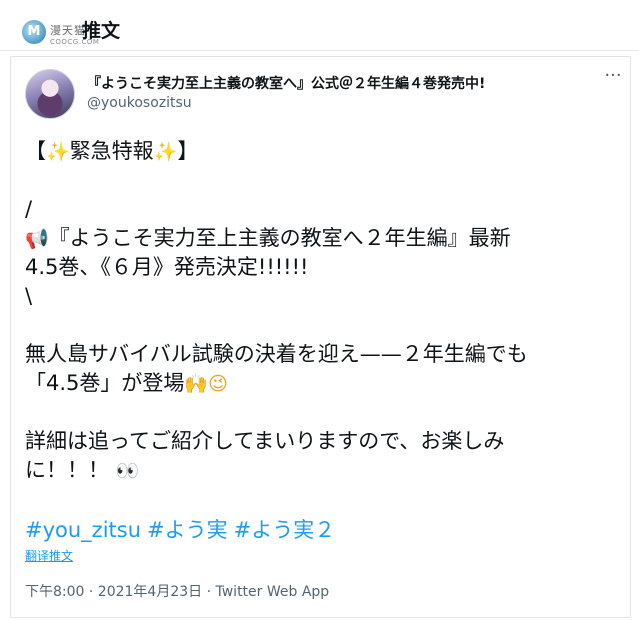  What do you see at coordinates (320, 151) in the screenshot?
I see `tweet-line-1: 【✨緊急特報✨】` at bounding box center [320, 151].